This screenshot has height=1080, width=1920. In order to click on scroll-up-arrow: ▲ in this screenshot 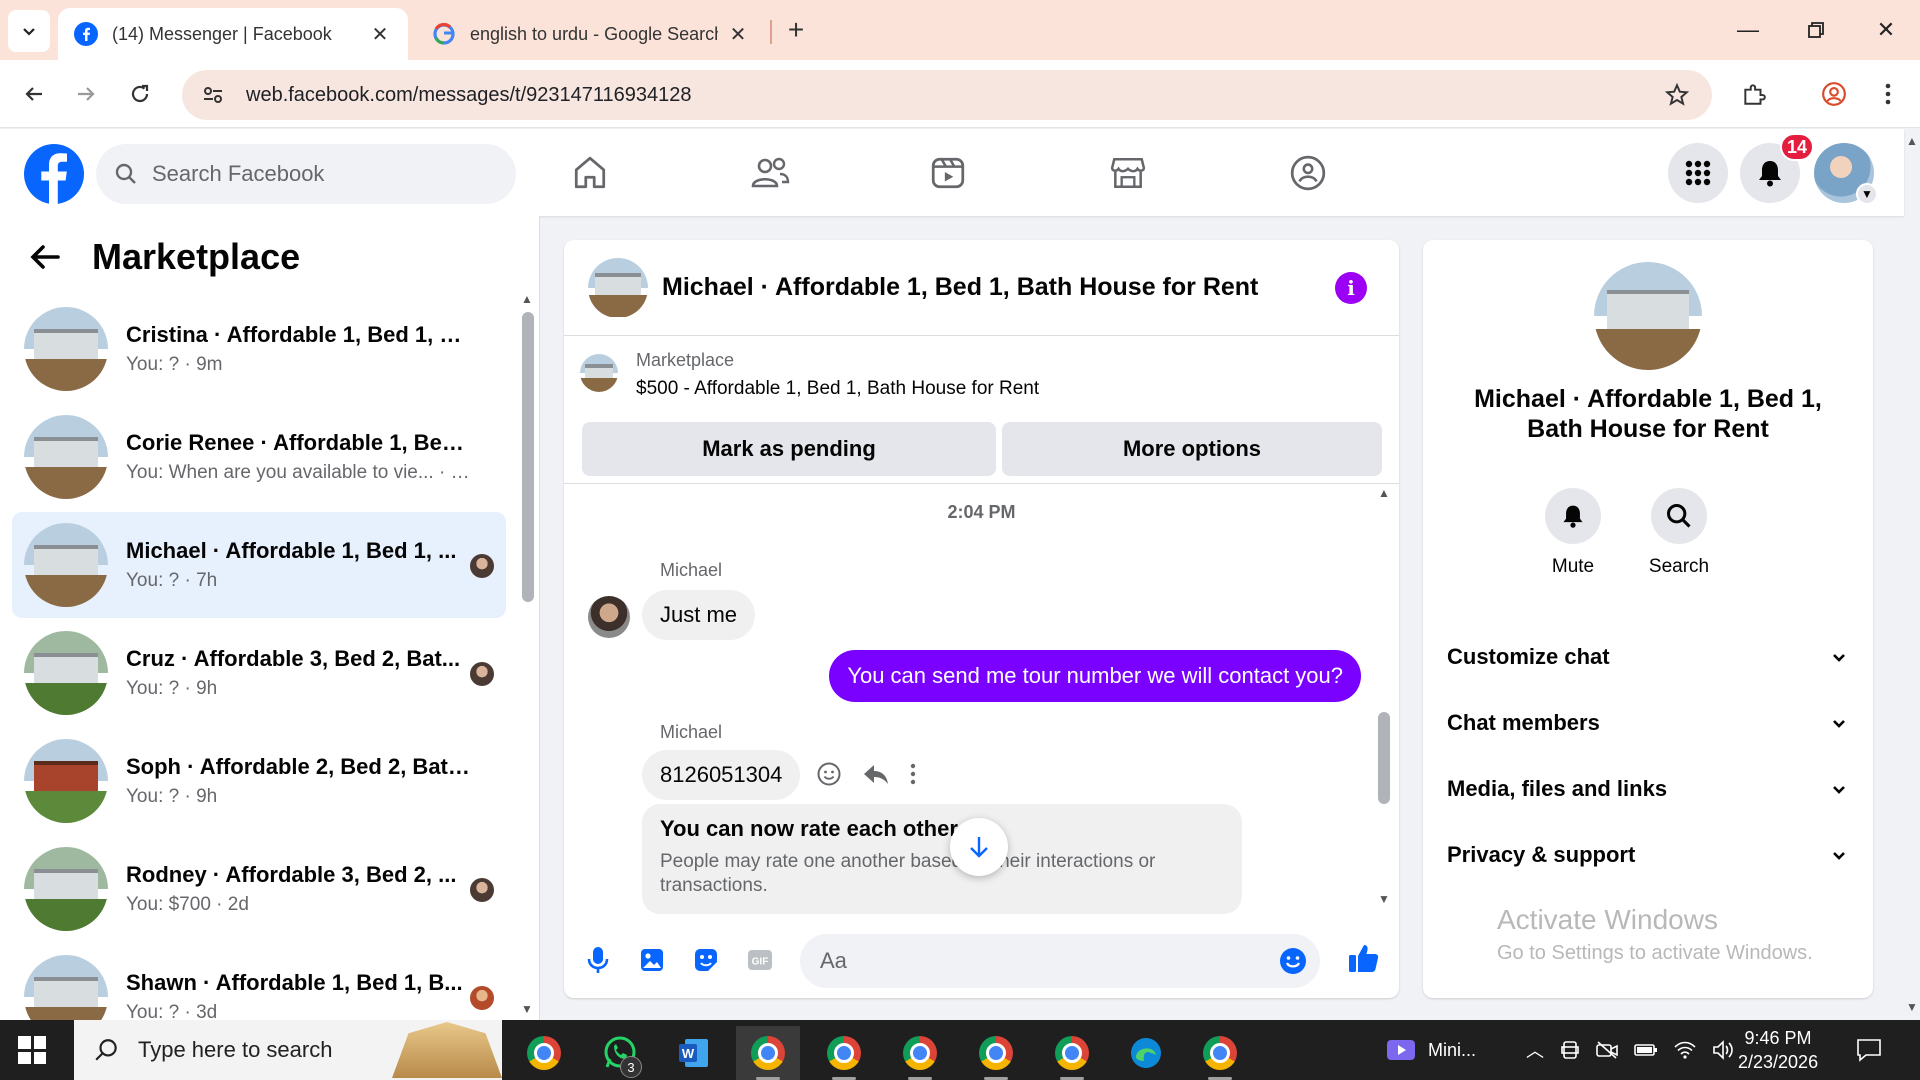, I will do `click(527, 299)`.